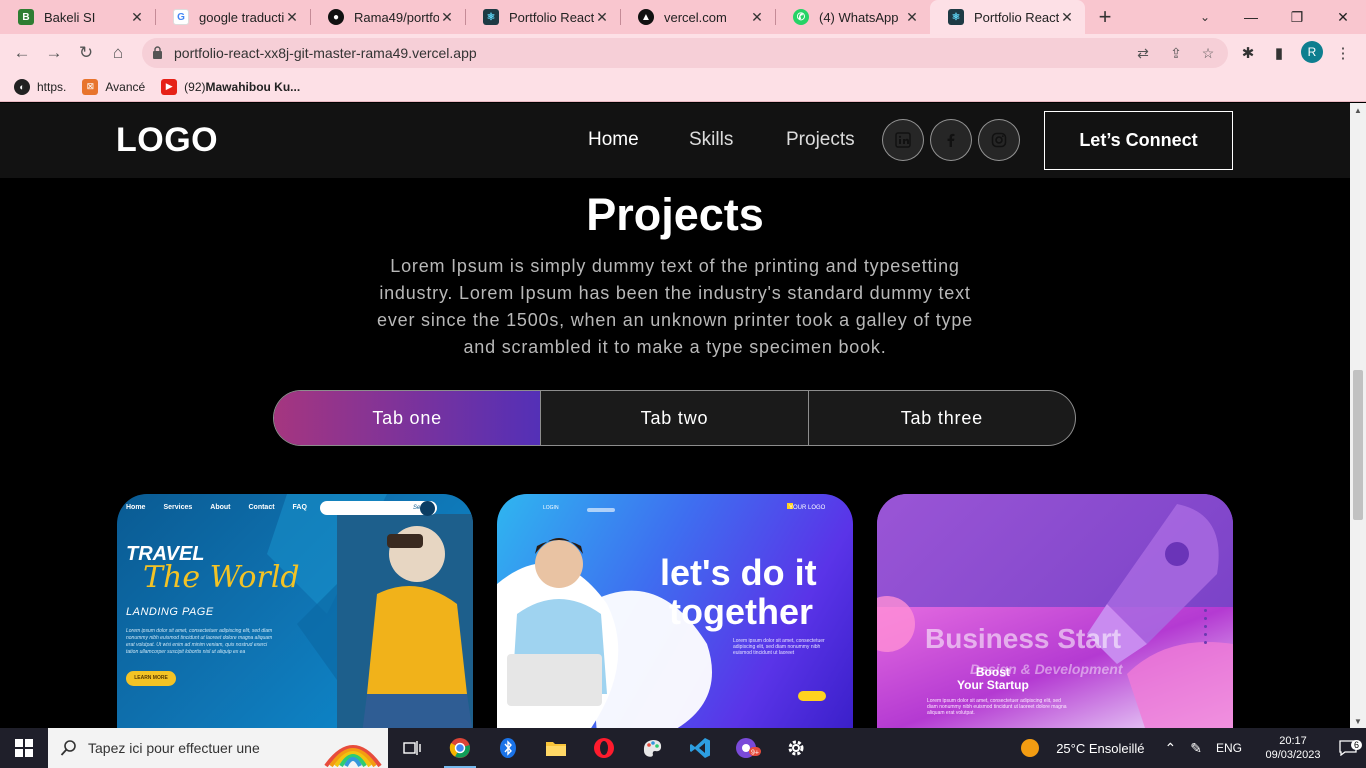 The image size is (1366, 768). What do you see at coordinates (675, 140) in the screenshot?
I see `site-navbar: LOGO Home Skills Projects Let’s Connect` at bounding box center [675, 140].